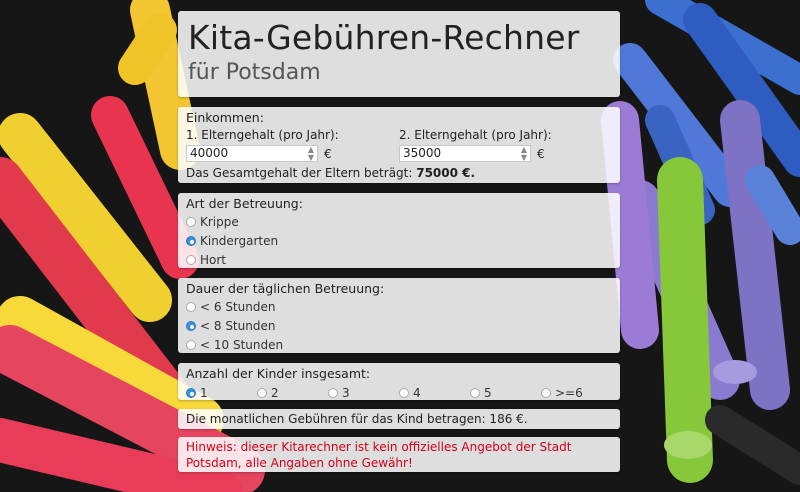 The height and width of the screenshot is (492, 800). I want to click on kids-option-5: 5, so click(505, 392).